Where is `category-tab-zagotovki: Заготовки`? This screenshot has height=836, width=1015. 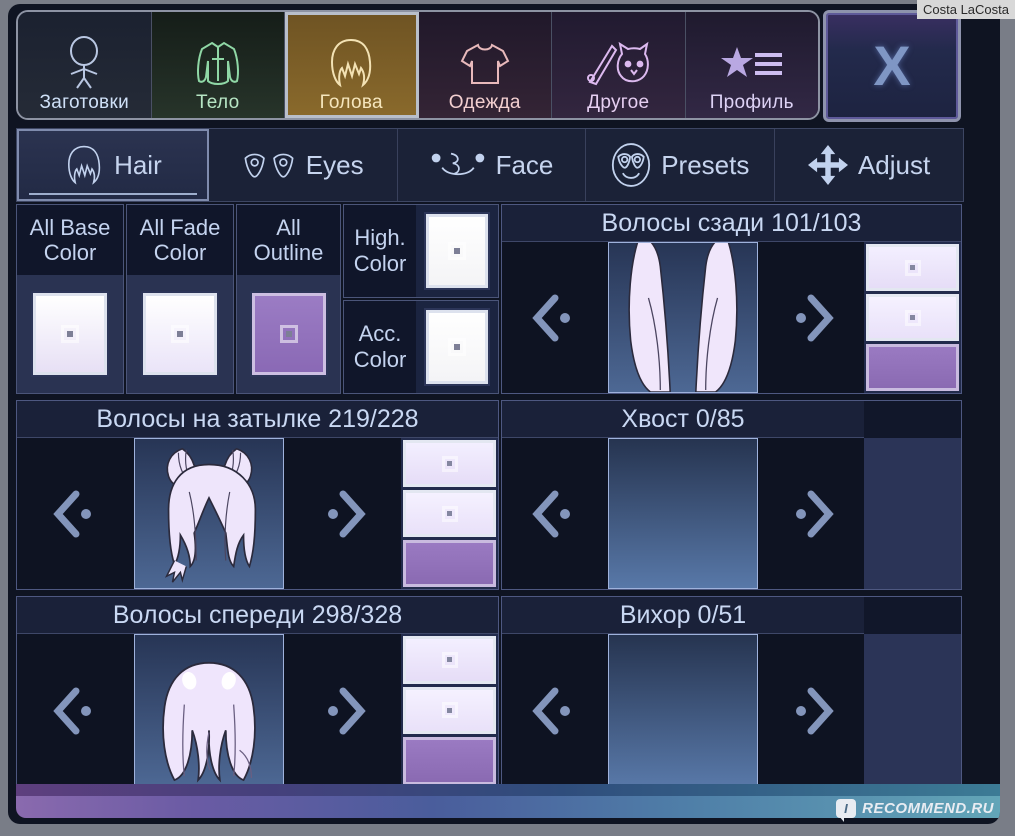 category-tab-zagotovki: Заготовки is located at coordinates (85, 65).